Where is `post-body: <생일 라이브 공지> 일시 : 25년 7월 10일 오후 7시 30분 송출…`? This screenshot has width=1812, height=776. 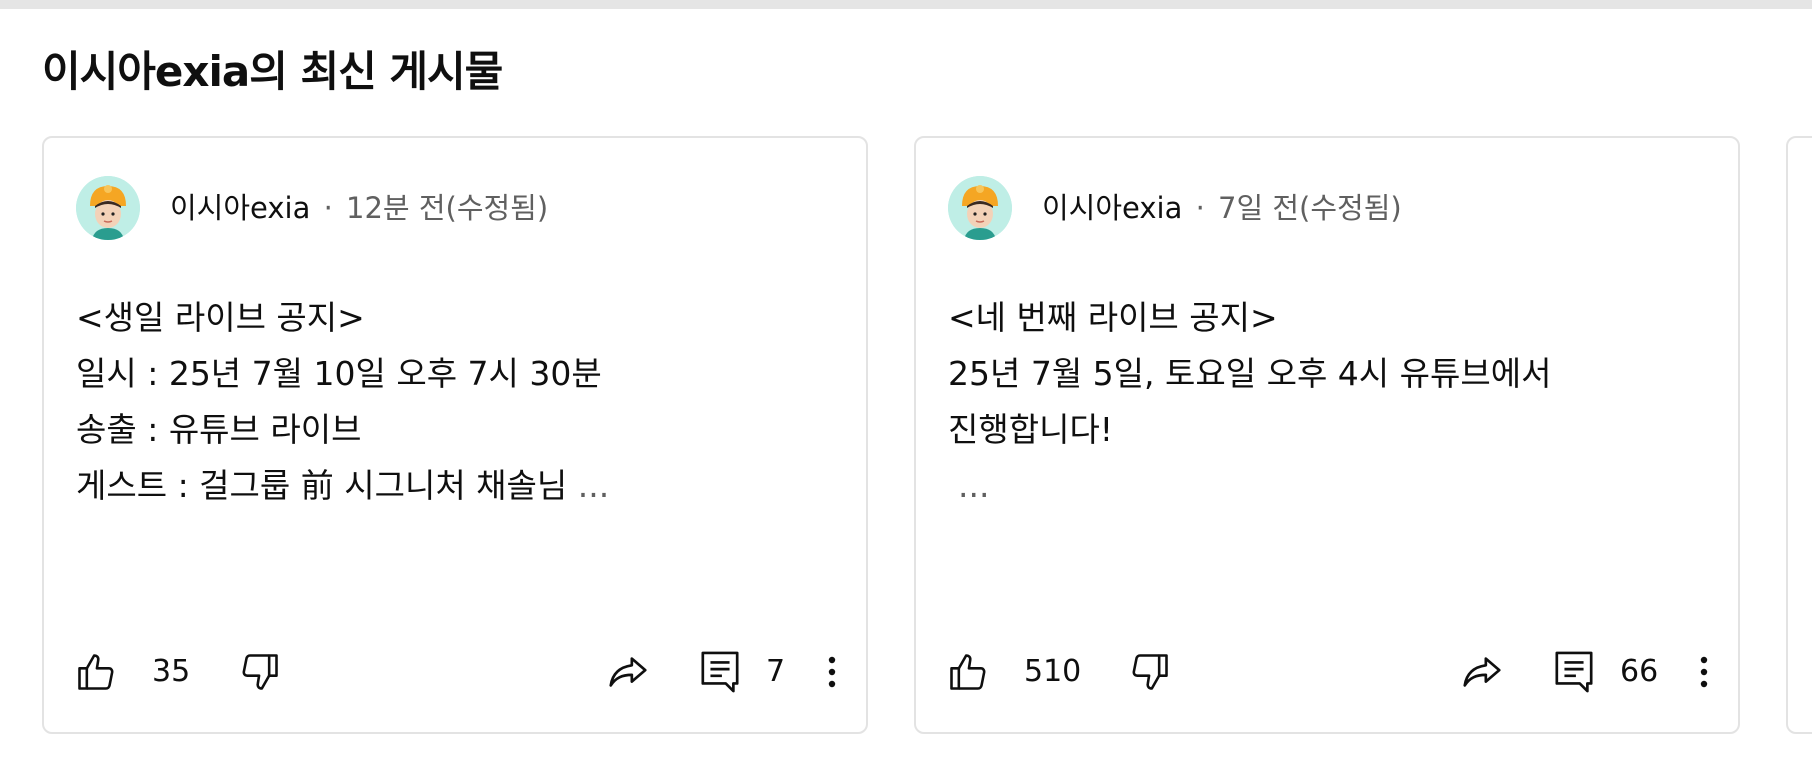 post-body: <생일 라이브 공지> 일시 : 25년 7월 10일 오후 7시 30분 송출… is located at coordinates (456, 402).